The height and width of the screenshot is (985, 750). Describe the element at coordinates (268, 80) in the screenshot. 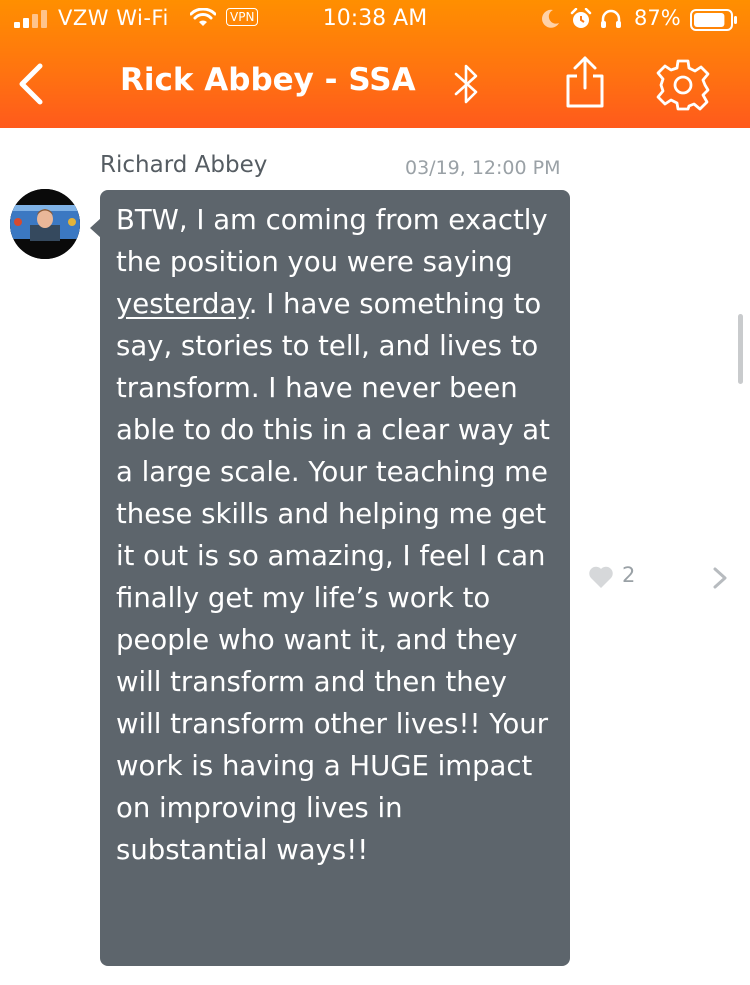

I see `conversation-title: Rick Abbey - SSA` at that location.